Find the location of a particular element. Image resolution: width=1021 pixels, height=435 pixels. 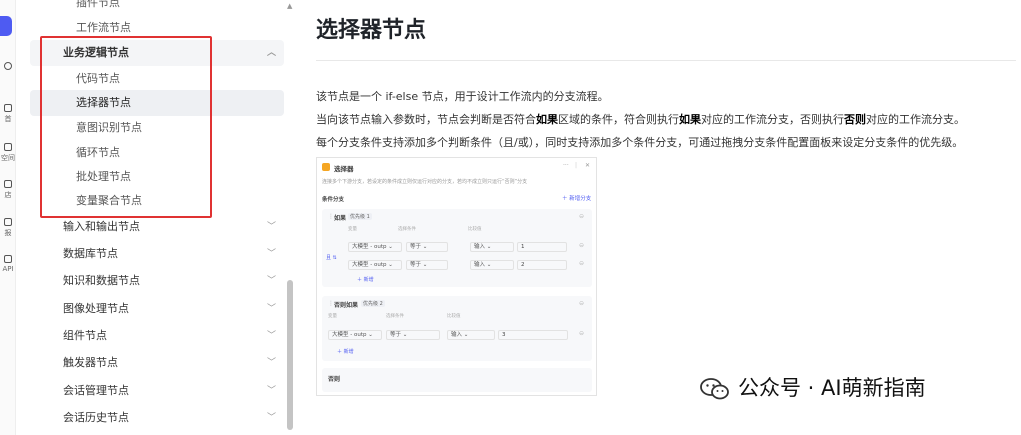

nav-report: 报 is located at coordinates (8, 228).